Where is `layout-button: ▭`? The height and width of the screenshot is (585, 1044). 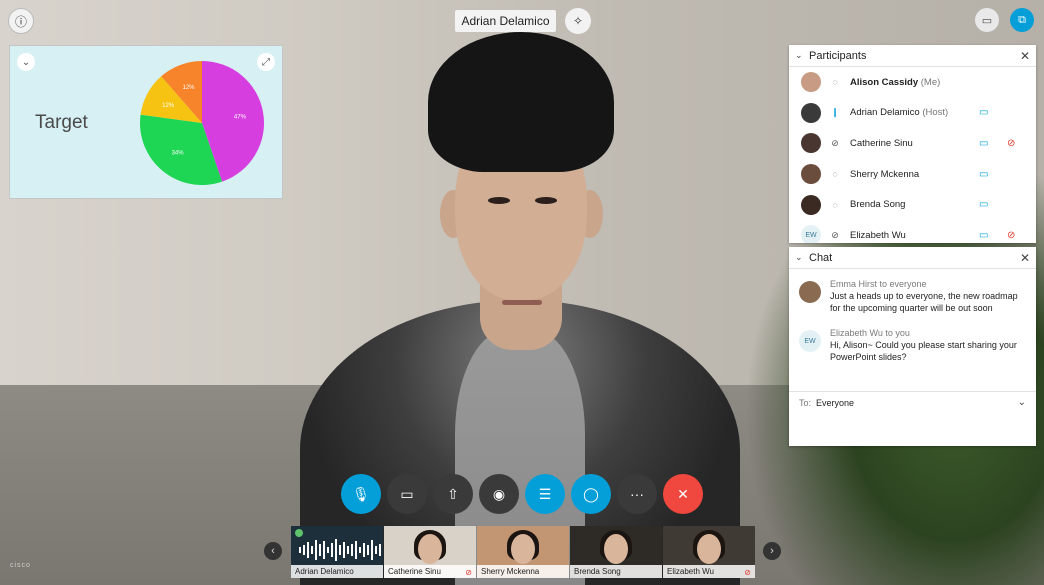 layout-button: ▭ is located at coordinates (987, 20).